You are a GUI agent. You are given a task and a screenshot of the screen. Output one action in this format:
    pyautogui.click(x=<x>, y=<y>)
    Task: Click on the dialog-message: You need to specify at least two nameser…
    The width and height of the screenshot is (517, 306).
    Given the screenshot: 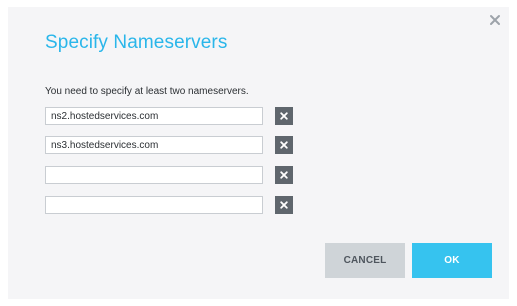 What is the action you would take?
    pyautogui.click(x=147, y=91)
    